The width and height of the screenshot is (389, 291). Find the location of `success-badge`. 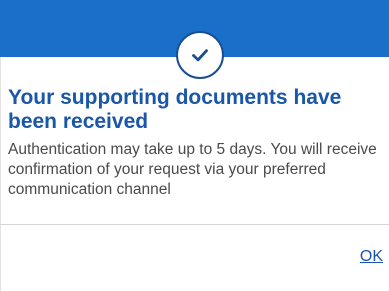

success-badge is located at coordinates (200, 55).